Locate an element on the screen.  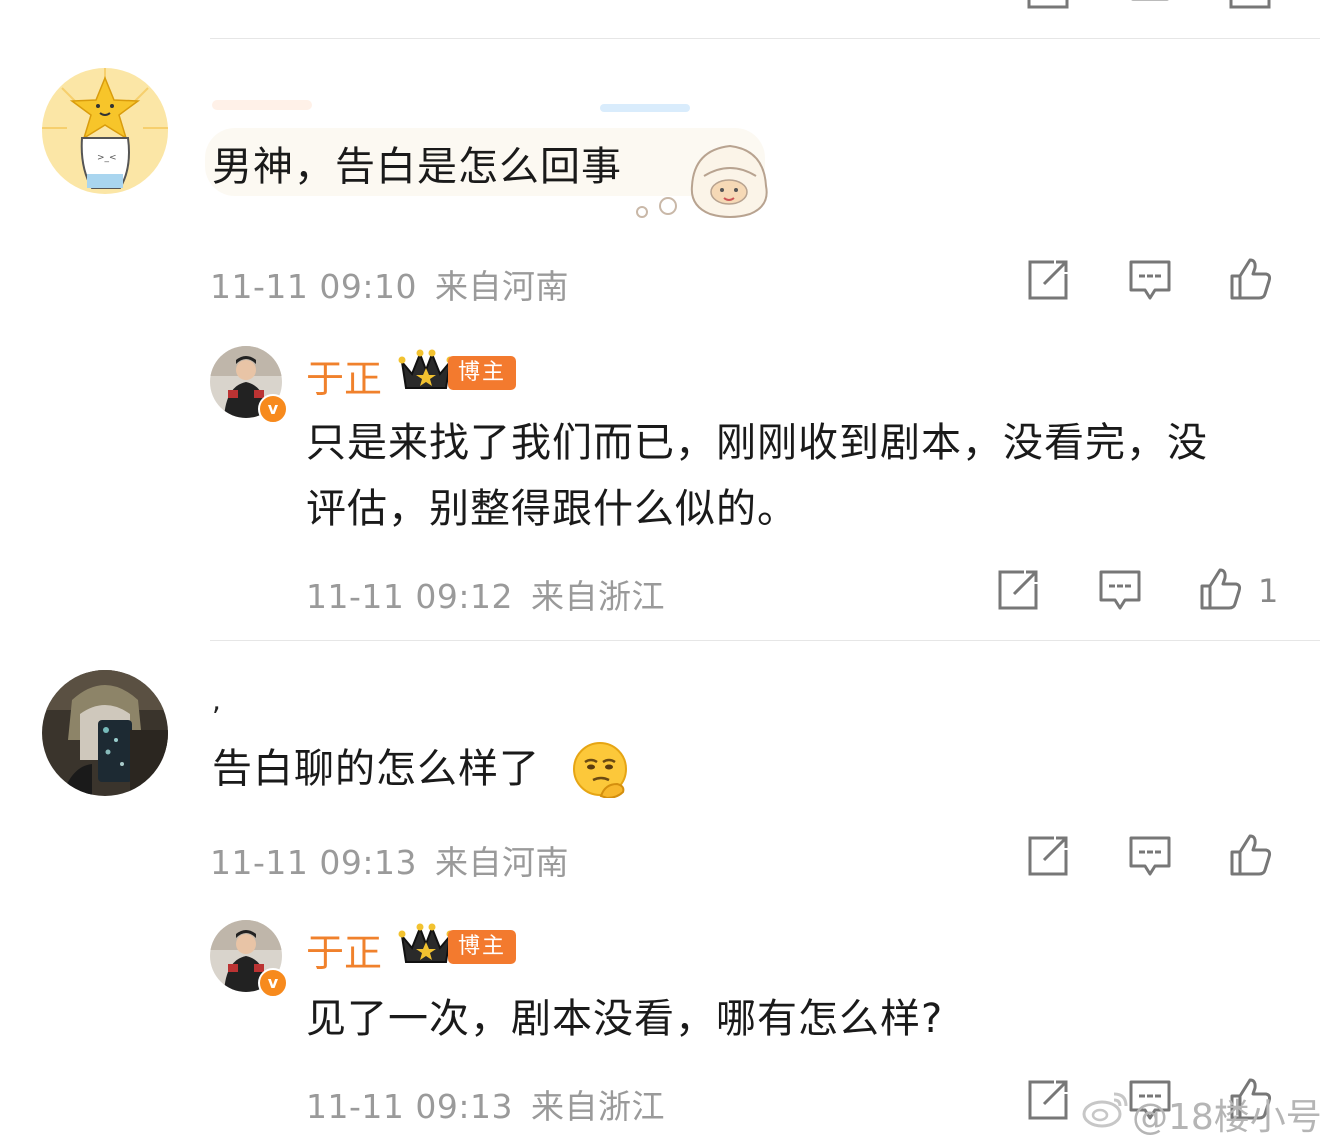
watermark: @18楼小号 is located at coordinates (1226, 1117).